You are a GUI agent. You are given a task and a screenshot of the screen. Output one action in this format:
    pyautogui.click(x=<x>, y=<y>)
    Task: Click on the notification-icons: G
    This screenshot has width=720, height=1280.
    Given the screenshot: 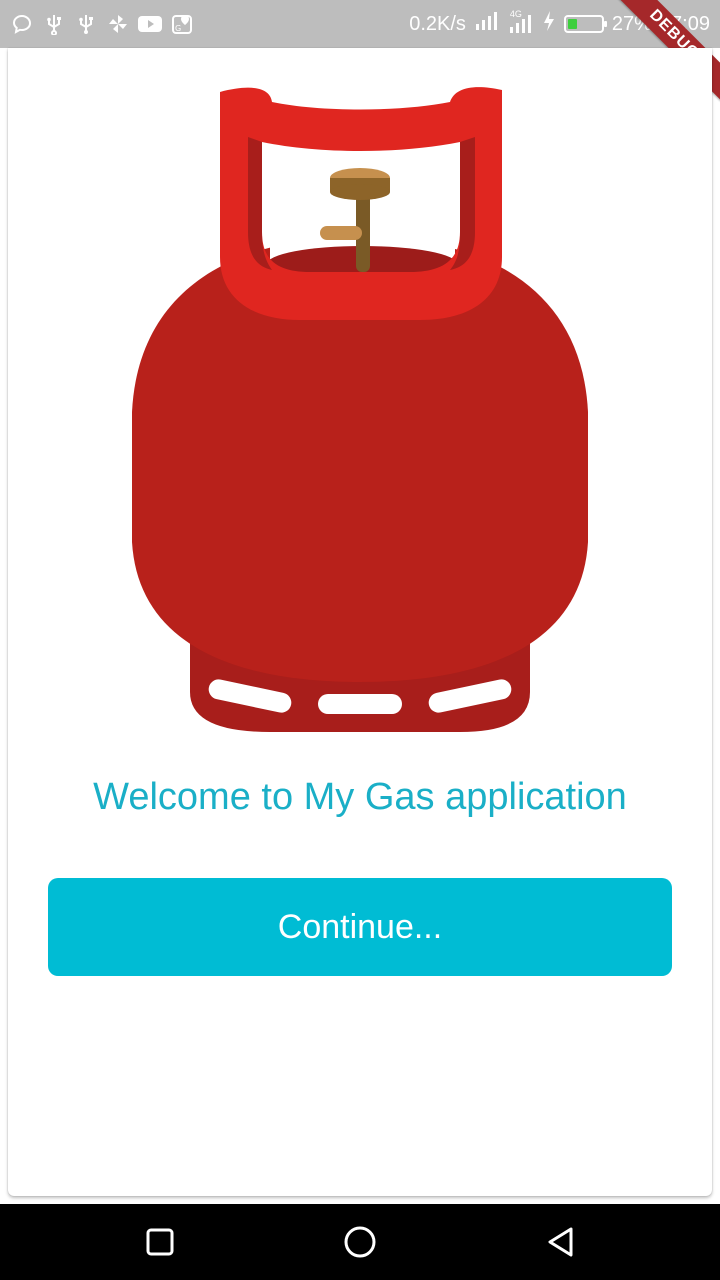 What is the action you would take?
    pyautogui.click(x=102, y=24)
    